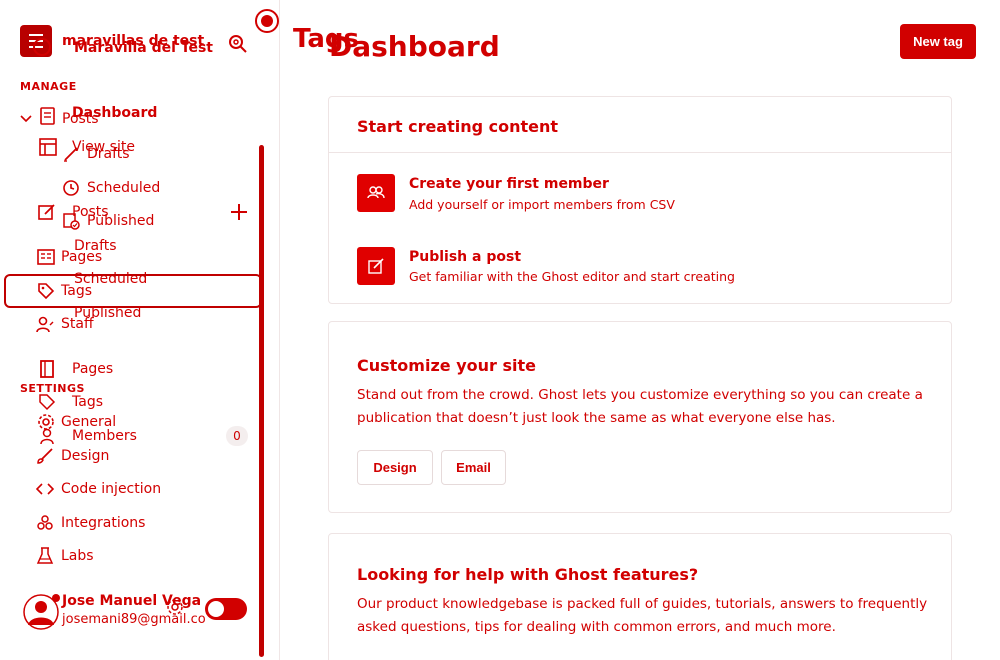  Describe the element at coordinates (267, 21) in the screenshot. I see `record-icon` at that location.